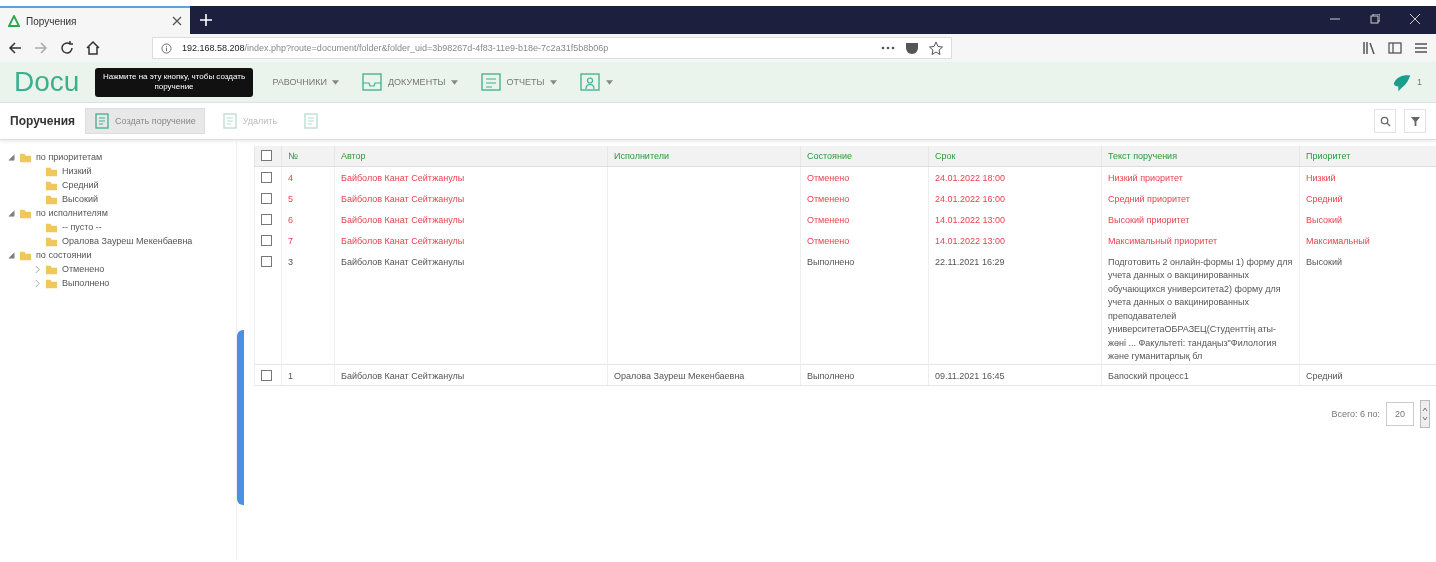 This screenshot has height=562, width=1436. What do you see at coordinates (122, 213) in the screenshot?
I see `tree-item: по исполнителям` at bounding box center [122, 213].